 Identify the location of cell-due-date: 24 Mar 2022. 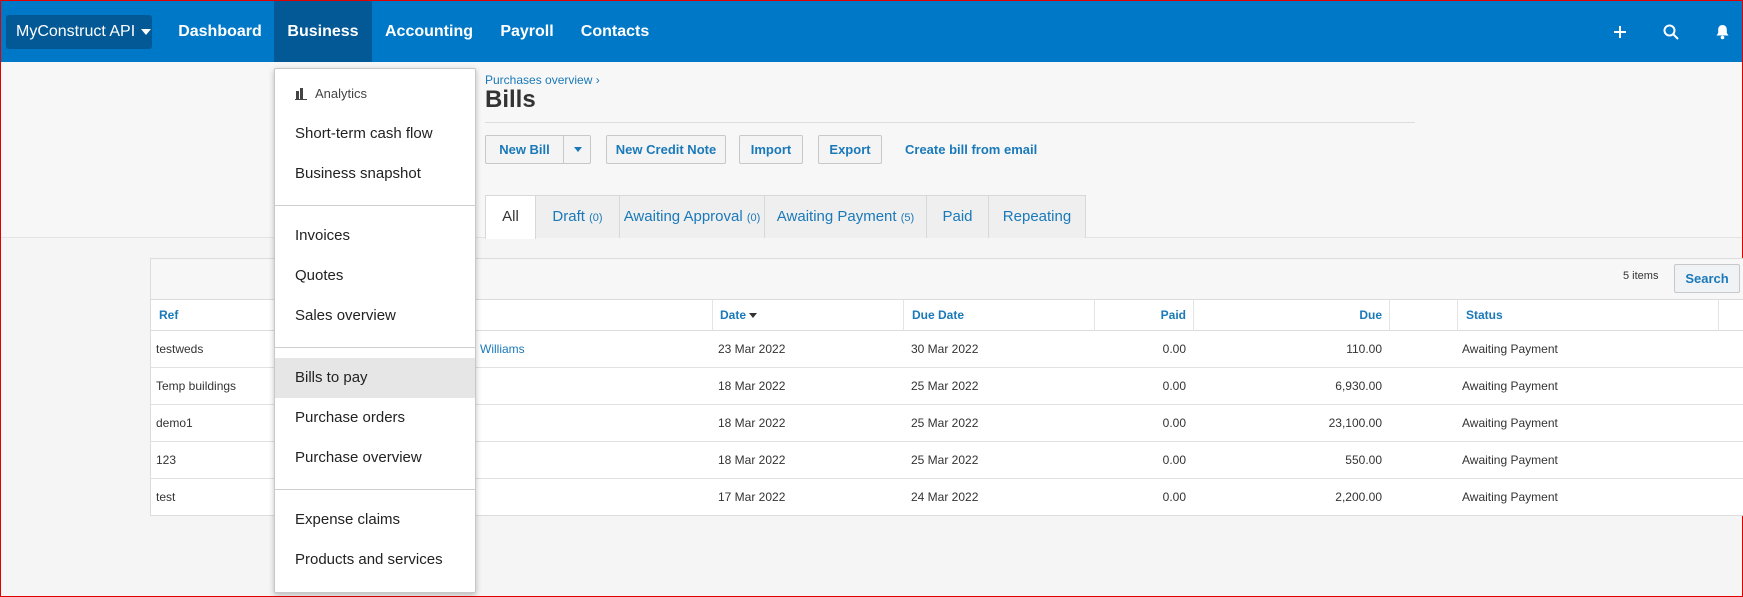
(945, 497).